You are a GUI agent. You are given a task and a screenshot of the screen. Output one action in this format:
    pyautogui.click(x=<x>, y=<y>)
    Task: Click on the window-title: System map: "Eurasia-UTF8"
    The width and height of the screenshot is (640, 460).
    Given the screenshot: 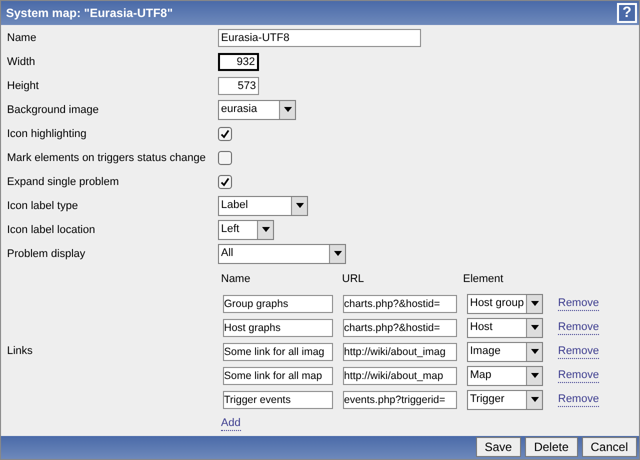 What is the action you would take?
    pyautogui.click(x=89, y=13)
    